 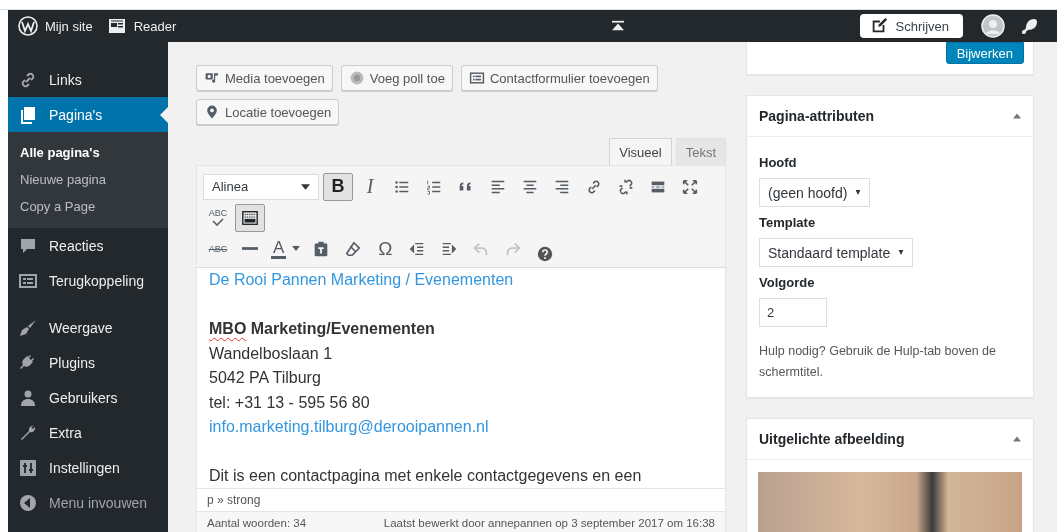 I want to click on location-pin-icon, so click(x=212, y=112).